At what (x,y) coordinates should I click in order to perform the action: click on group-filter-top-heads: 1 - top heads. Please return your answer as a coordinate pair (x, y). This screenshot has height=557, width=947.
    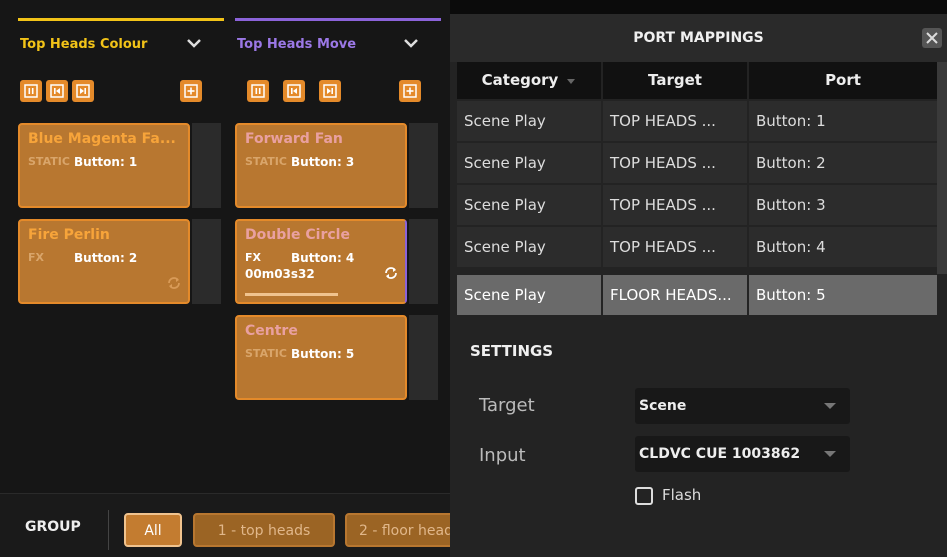
    Looking at the image, I should click on (264, 530).